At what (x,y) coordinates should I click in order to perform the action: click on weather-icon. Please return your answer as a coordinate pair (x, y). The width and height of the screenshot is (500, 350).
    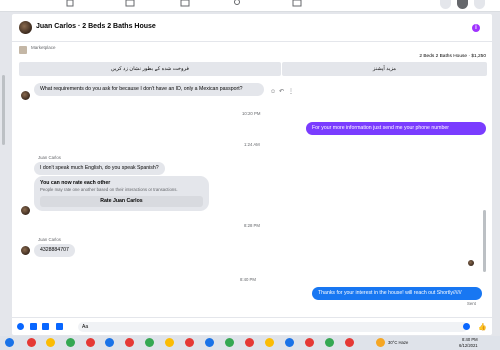
    Looking at the image, I should click on (380, 342).